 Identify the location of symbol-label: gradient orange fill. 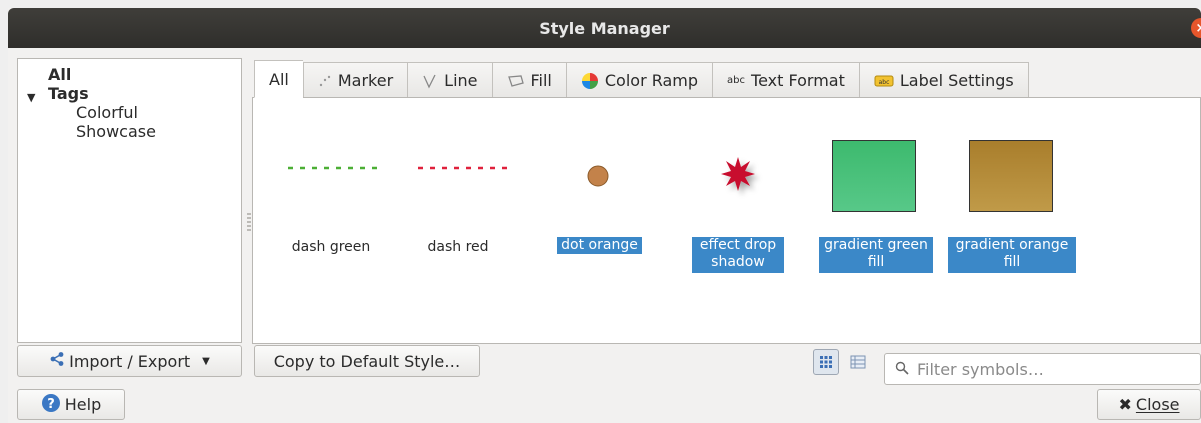
(1012, 255).